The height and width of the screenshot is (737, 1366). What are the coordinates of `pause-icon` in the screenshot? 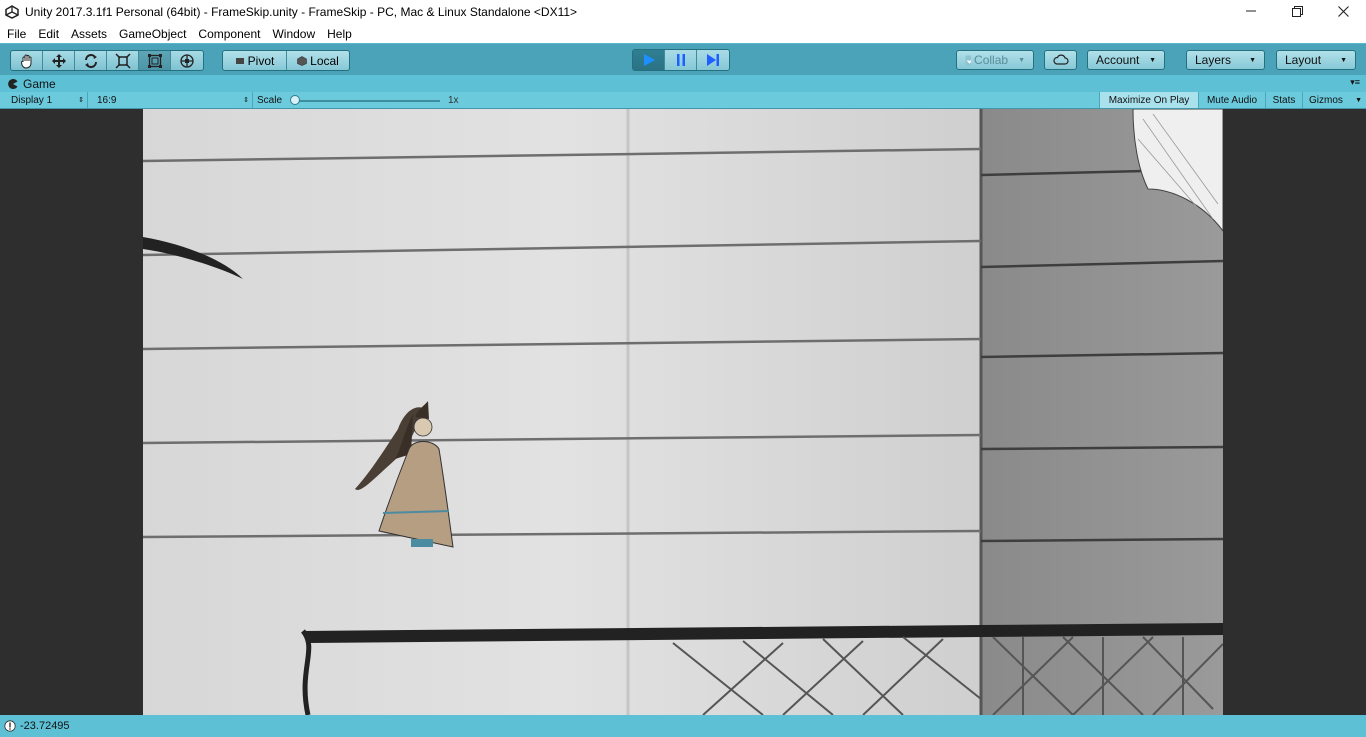 It's located at (680, 60).